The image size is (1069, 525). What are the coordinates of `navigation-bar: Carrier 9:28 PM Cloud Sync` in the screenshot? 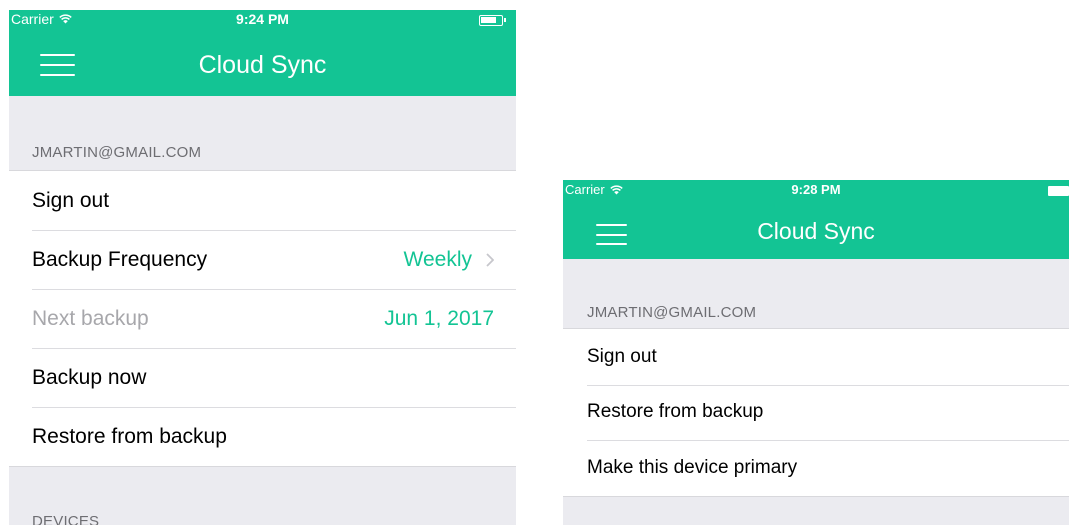 It's located at (816, 219).